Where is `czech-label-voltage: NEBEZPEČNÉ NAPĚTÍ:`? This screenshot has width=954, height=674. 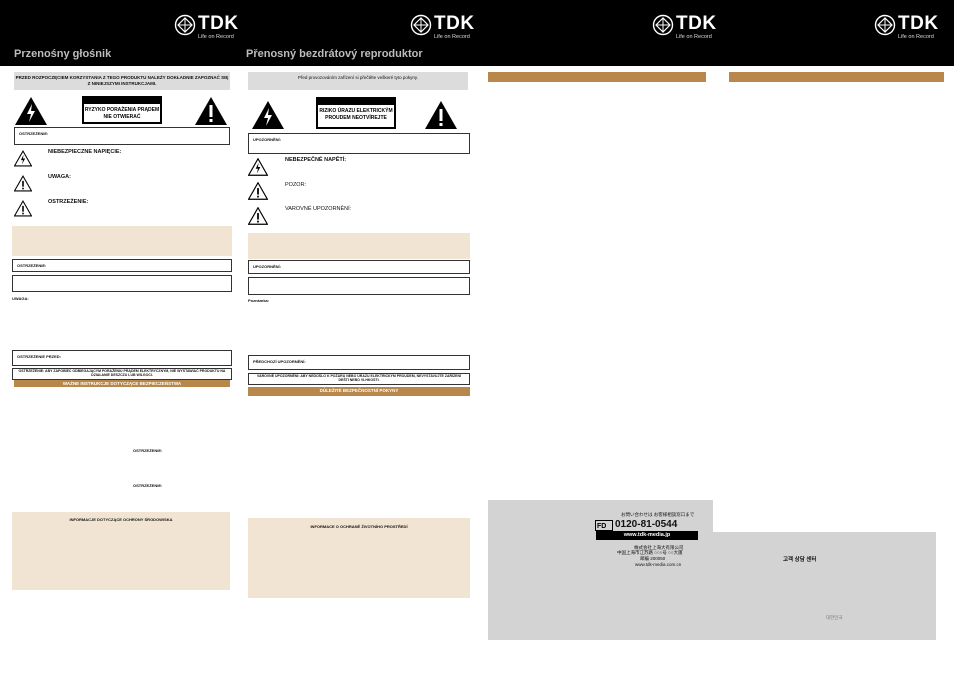
czech-label-voltage: NEBEZPEČNÉ NAPĚTÍ: is located at coordinates (316, 160).